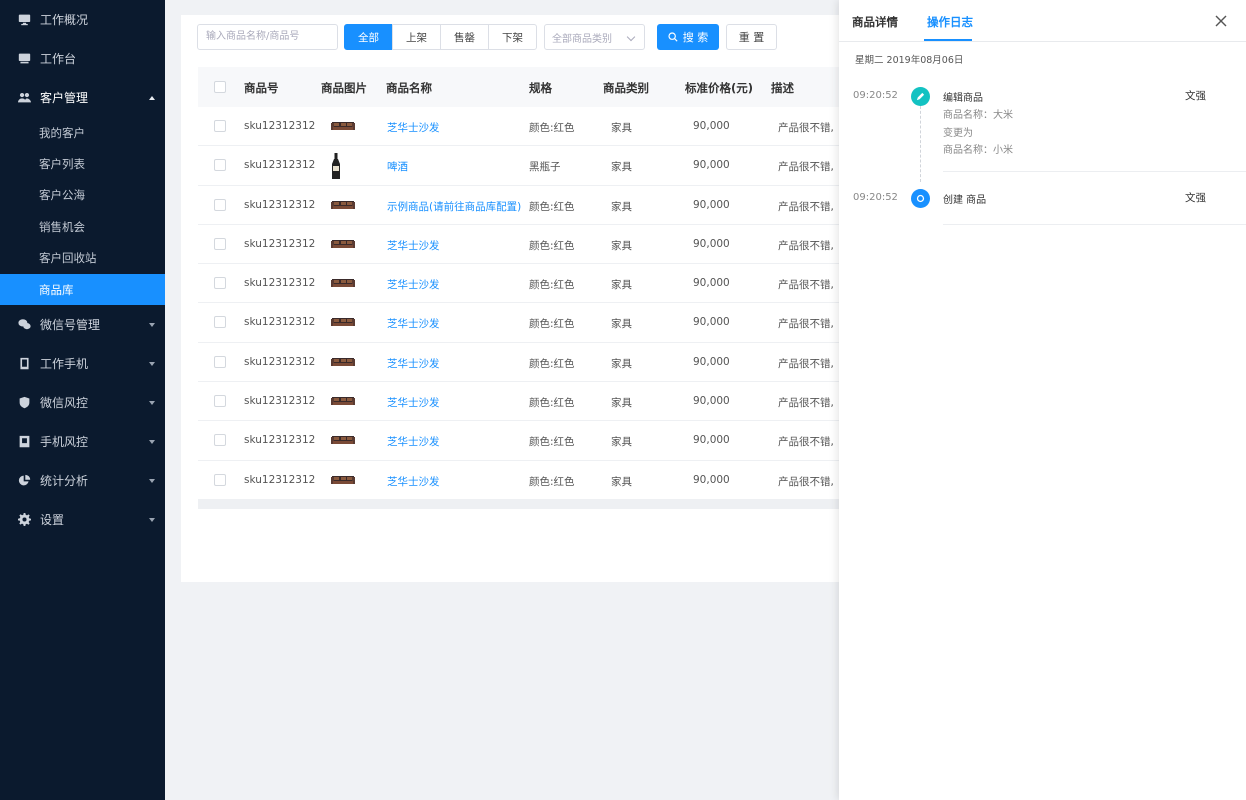 The width and height of the screenshot is (1246, 800). Describe the element at coordinates (524, 166) in the screenshot. I see `table-row: sku12312312 啤酒 黑瓶子 家具 90,000 产品很不错,` at that location.